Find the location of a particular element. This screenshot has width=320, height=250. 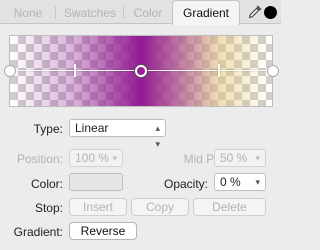

position-label: Position: is located at coordinates (39, 159).